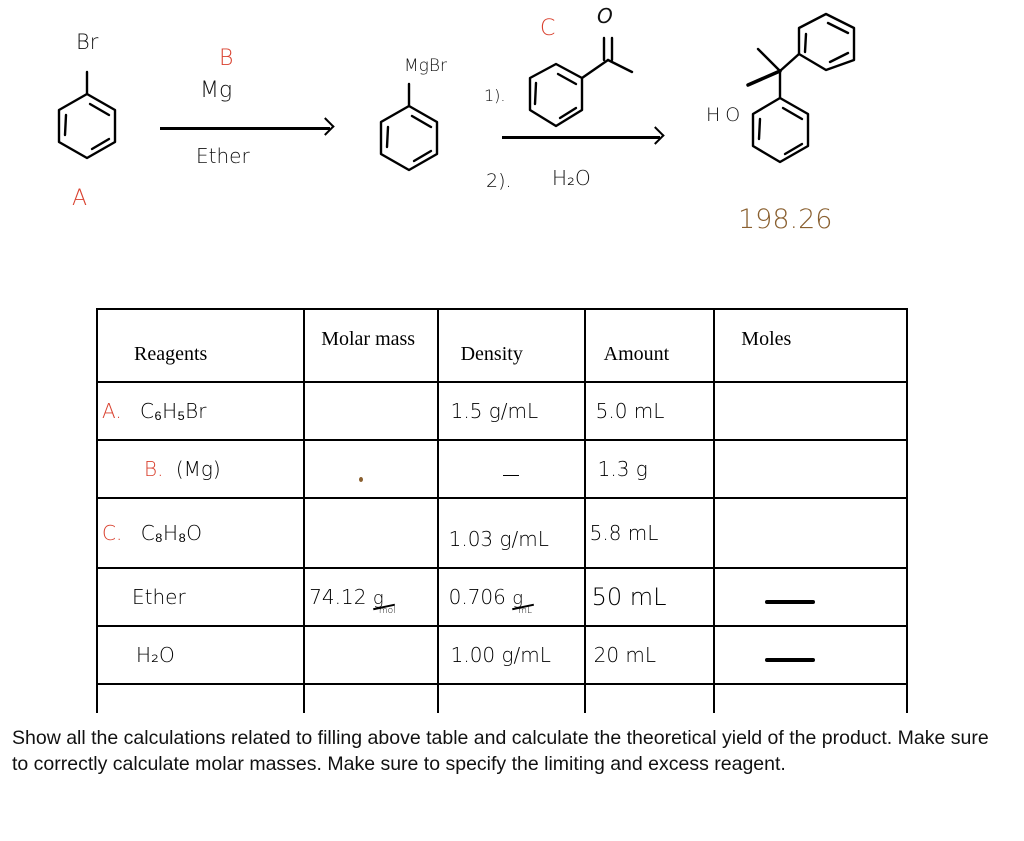  I want to click on header-reagents: Reagents, so click(200, 345).